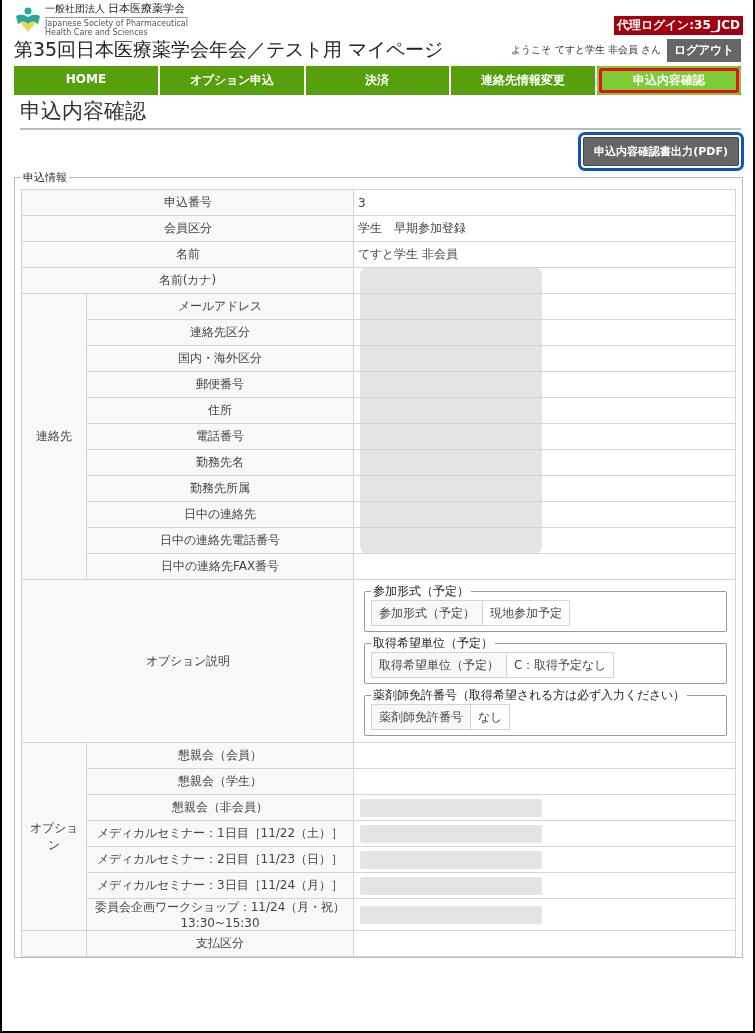  I want to click on field-label: 委員会企画ワークショップ：11/24（月・祝）13:30~15:30, so click(220, 915).